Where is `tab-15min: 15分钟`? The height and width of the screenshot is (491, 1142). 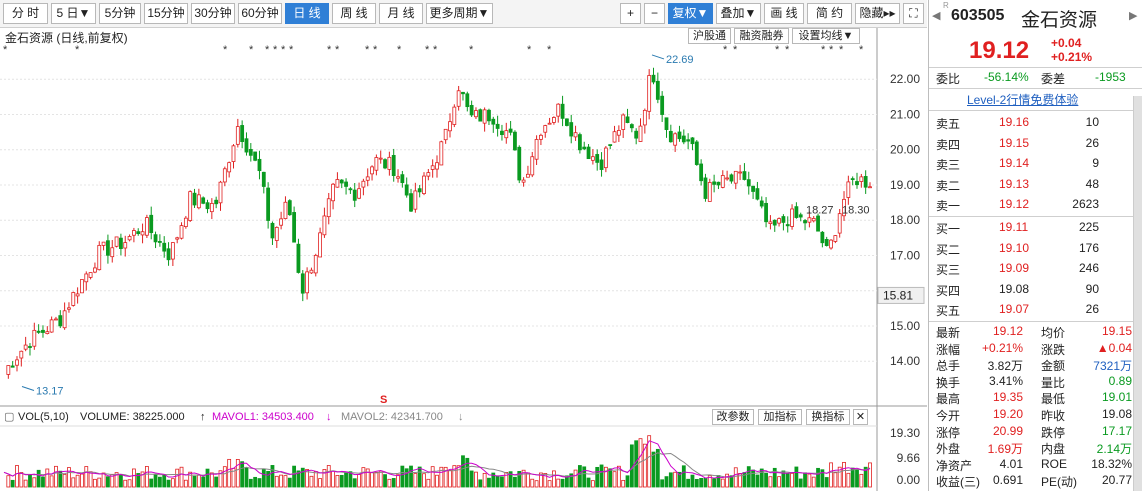 tab-15min: 15分钟 is located at coordinates (166, 13).